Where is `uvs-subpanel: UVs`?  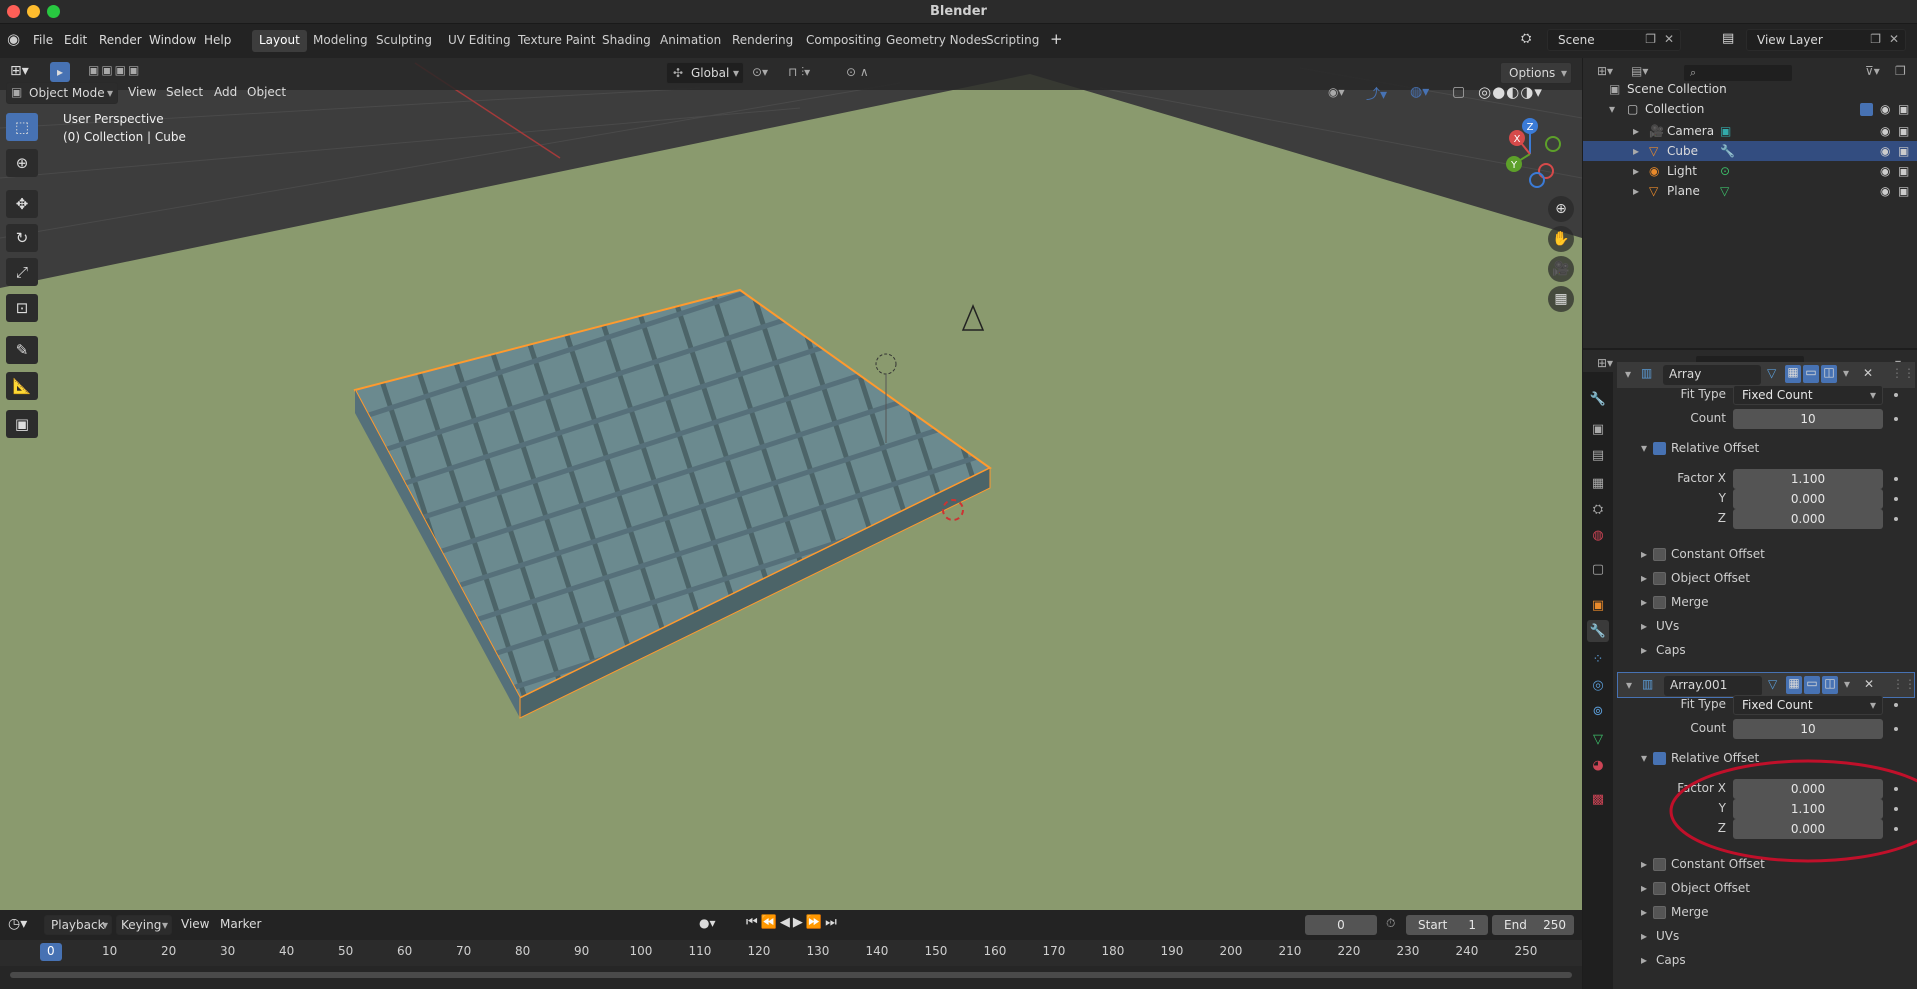 uvs-subpanel: UVs is located at coordinates (1667, 626).